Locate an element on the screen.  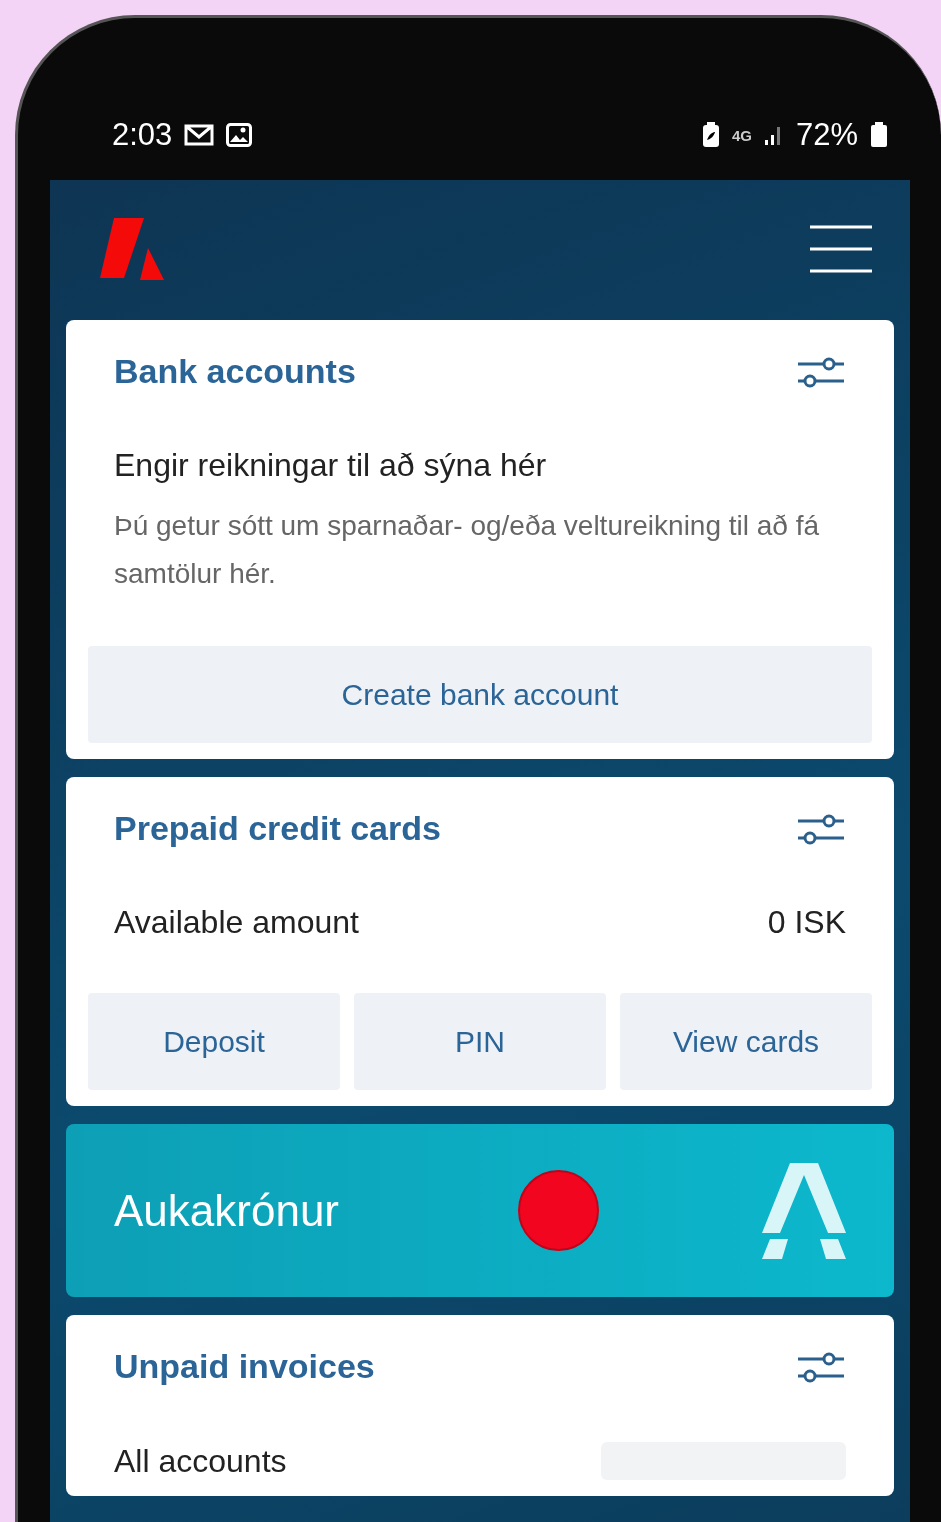
menu-button is located at coordinates (841, 250).